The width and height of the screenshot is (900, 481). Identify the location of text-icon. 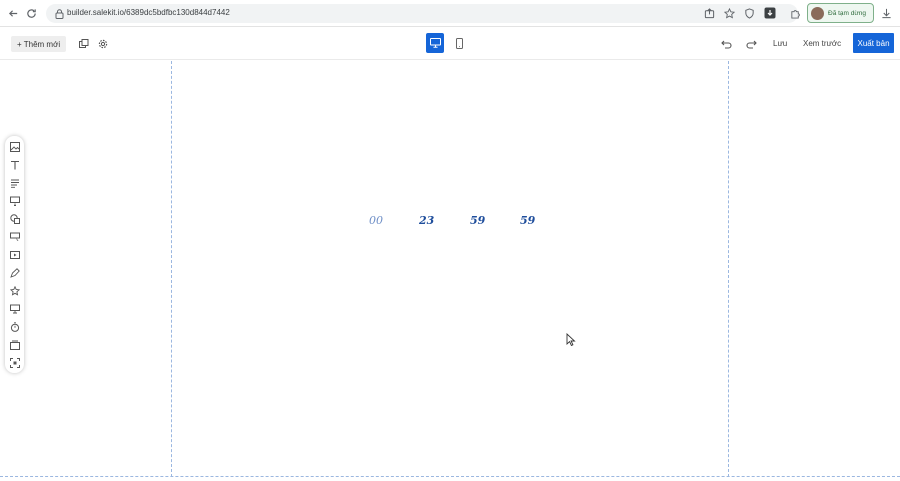
(14, 164).